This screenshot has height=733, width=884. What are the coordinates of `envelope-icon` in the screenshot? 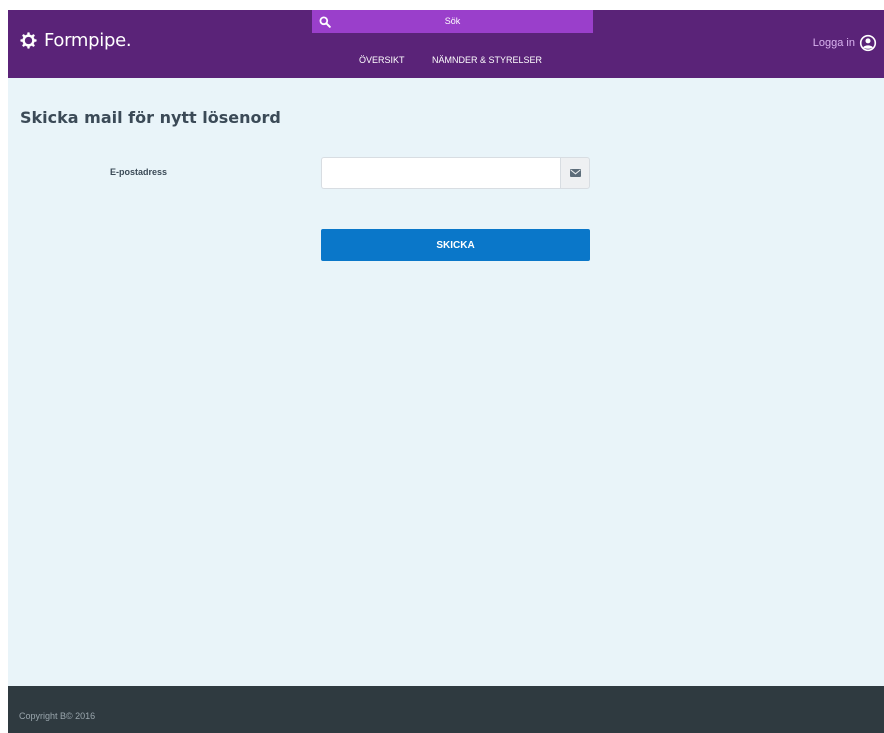 It's located at (575, 173).